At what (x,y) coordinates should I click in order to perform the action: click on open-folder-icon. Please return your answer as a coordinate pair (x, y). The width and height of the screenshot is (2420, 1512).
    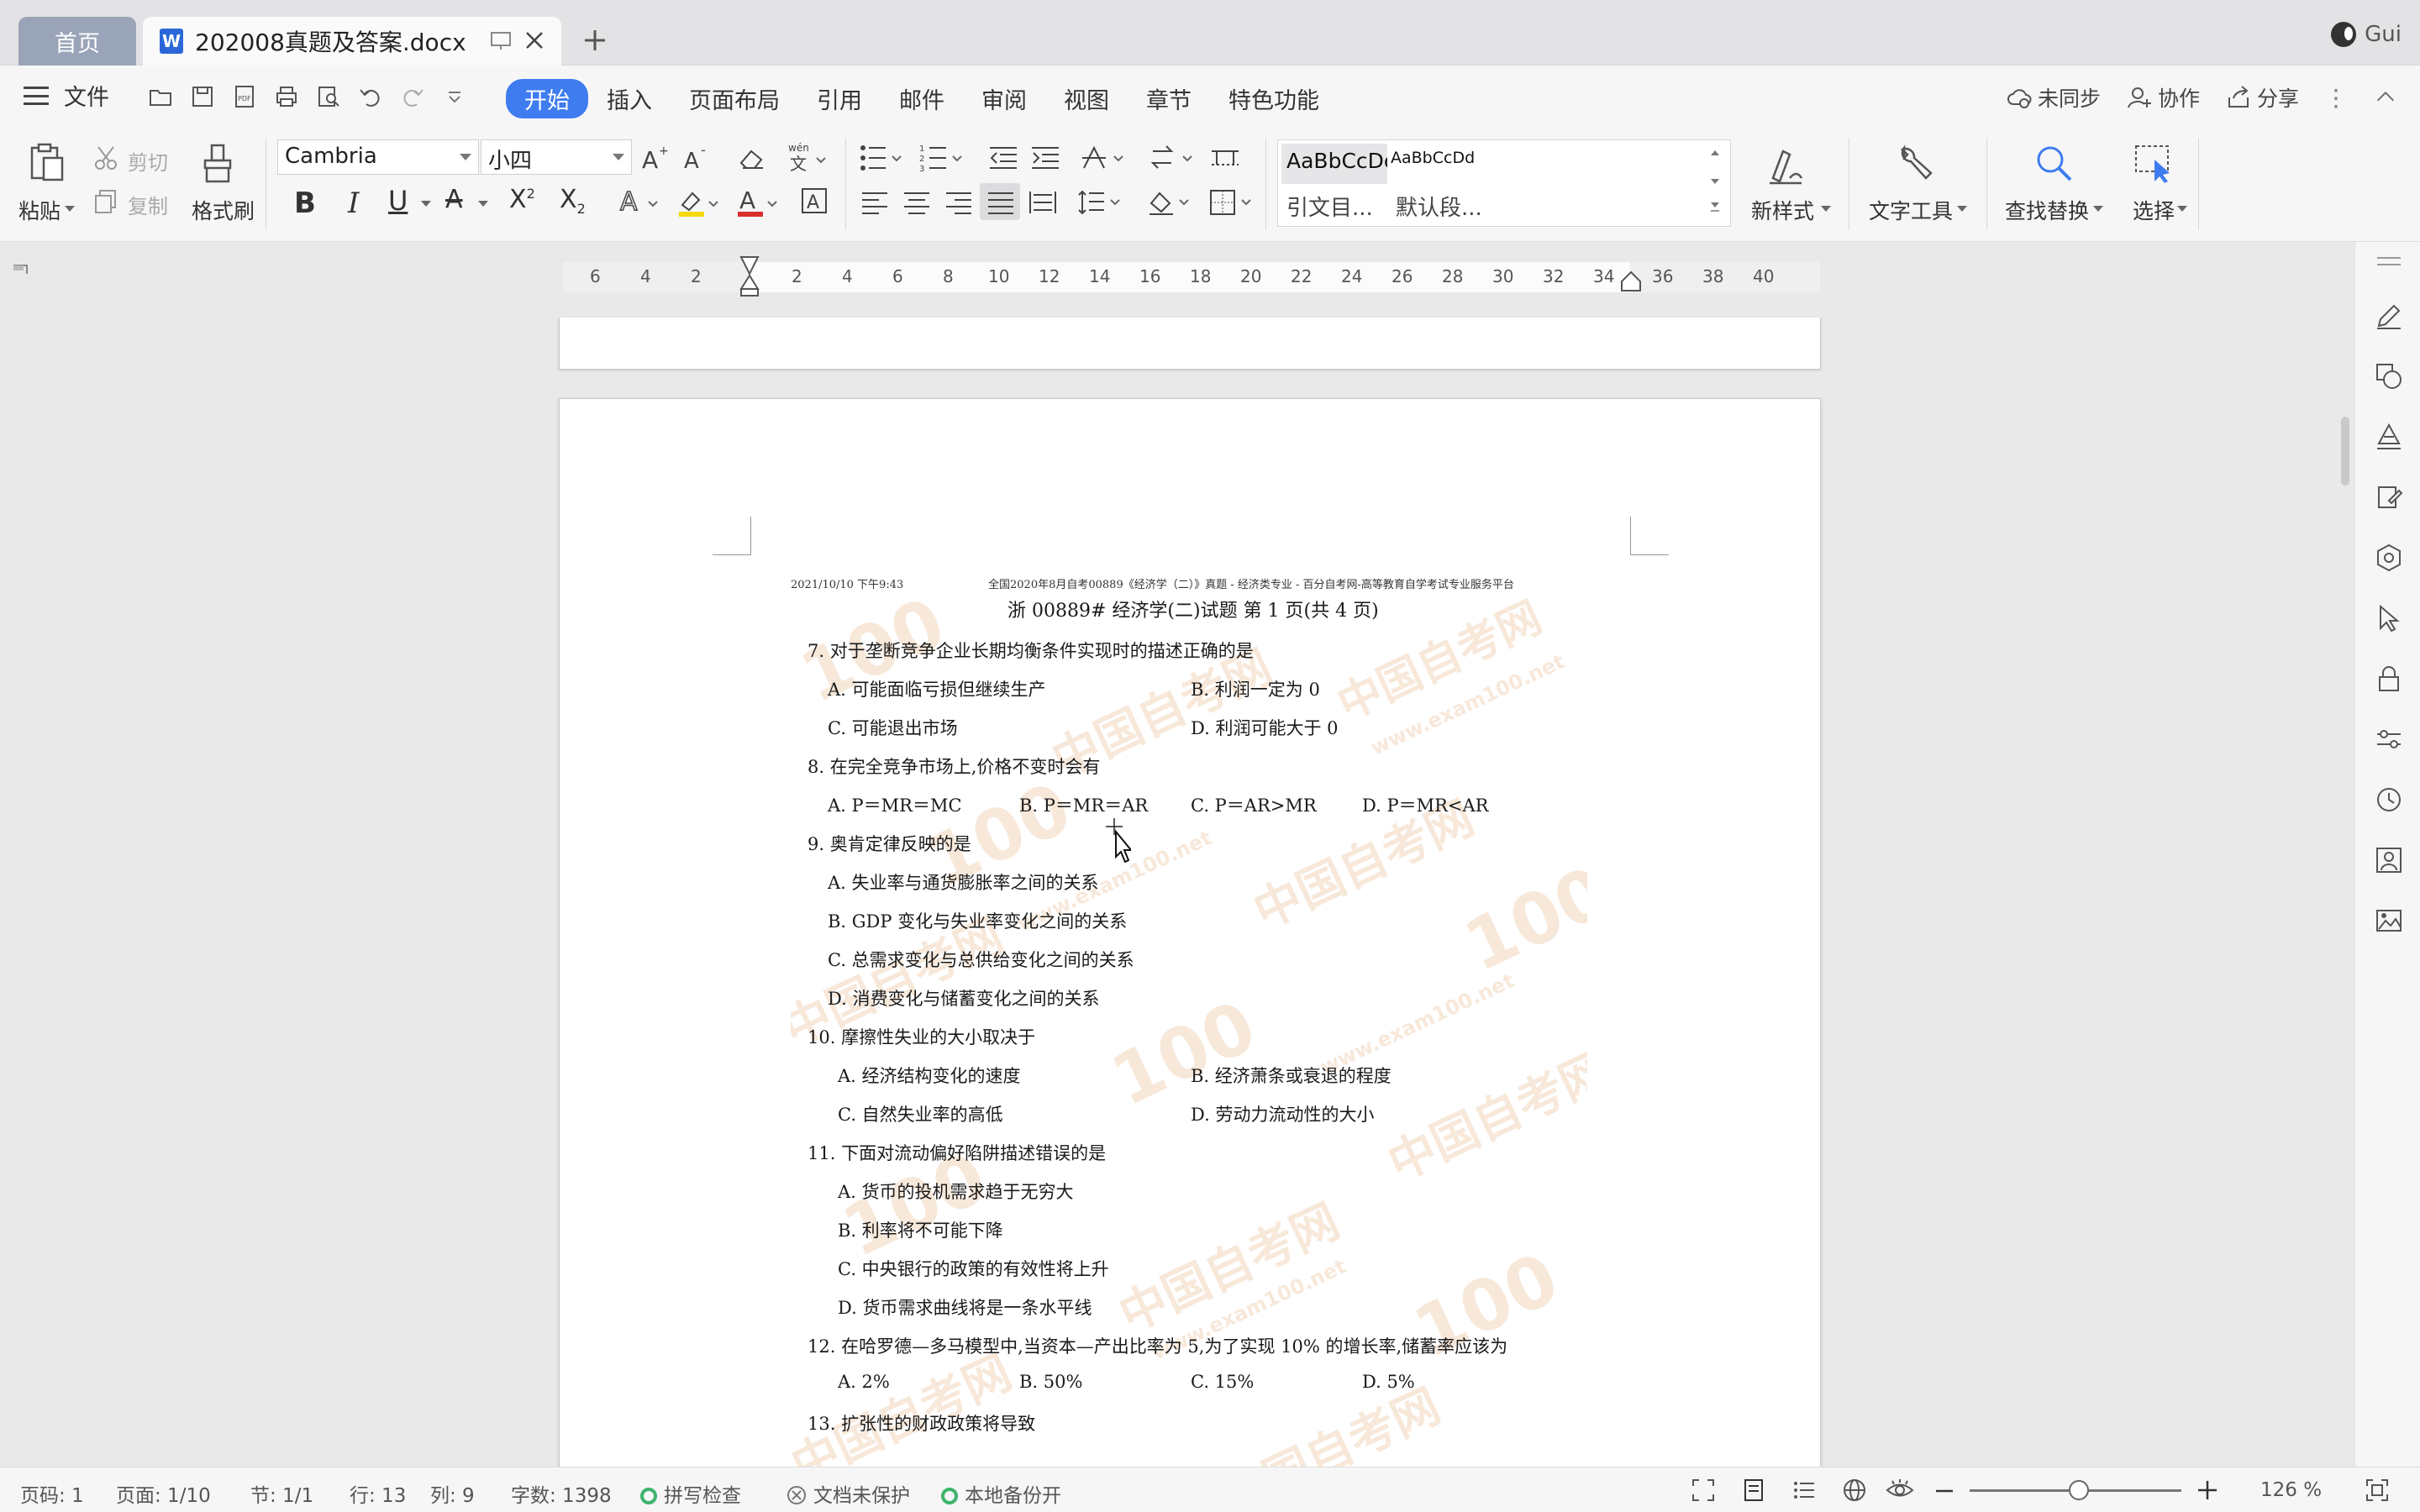
    Looking at the image, I should click on (161, 96).